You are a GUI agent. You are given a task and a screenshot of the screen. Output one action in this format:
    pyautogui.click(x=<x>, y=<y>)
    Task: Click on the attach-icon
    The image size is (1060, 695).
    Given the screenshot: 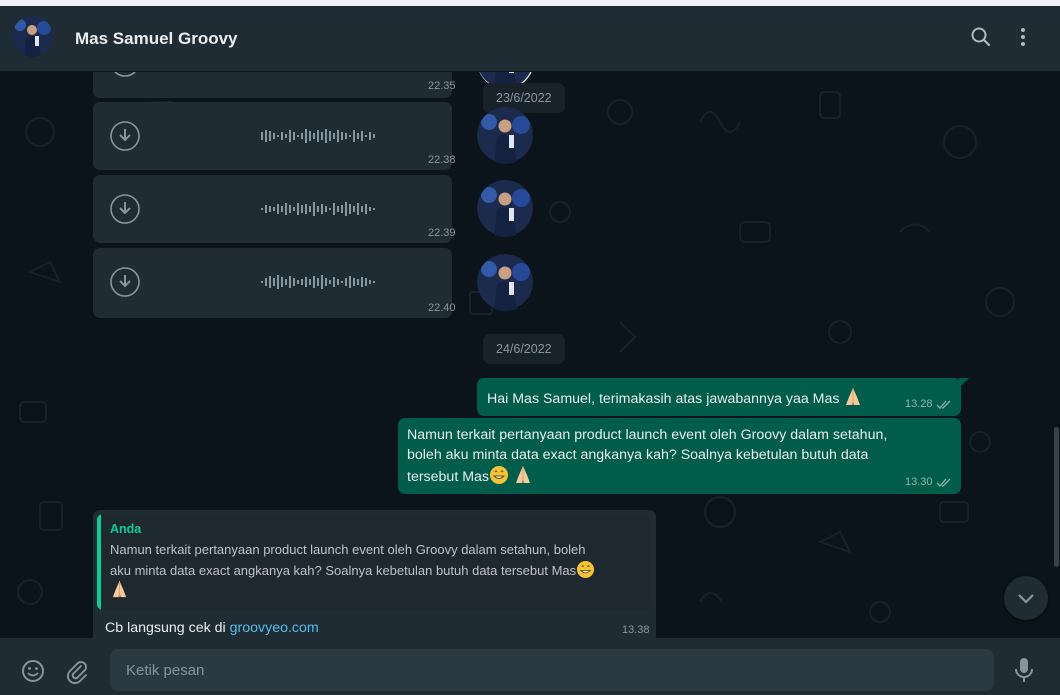 What is the action you would take?
    pyautogui.click(x=77, y=673)
    